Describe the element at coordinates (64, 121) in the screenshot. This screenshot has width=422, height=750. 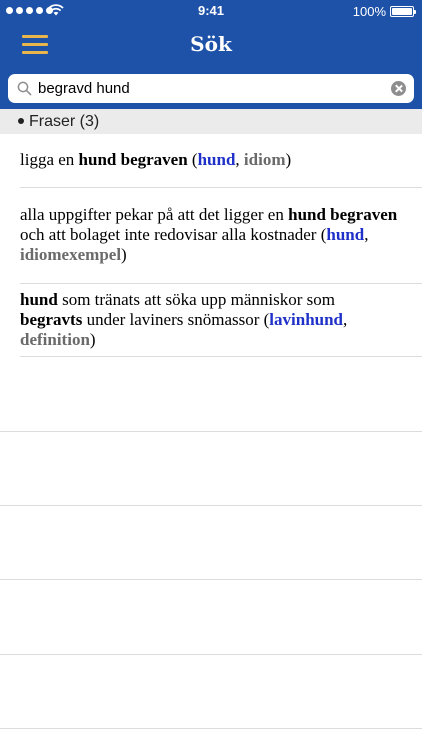
I see `section-title: Fraser (3)` at that location.